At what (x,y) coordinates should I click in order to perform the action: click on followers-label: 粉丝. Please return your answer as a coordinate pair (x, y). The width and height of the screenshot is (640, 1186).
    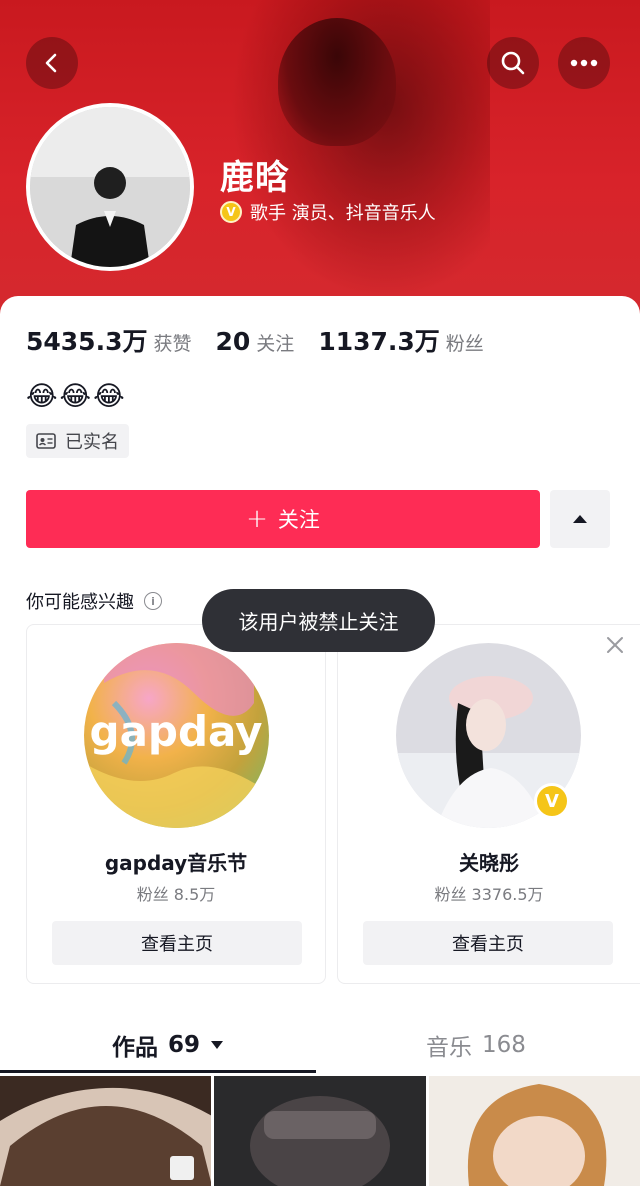
    Looking at the image, I should click on (464, 344).